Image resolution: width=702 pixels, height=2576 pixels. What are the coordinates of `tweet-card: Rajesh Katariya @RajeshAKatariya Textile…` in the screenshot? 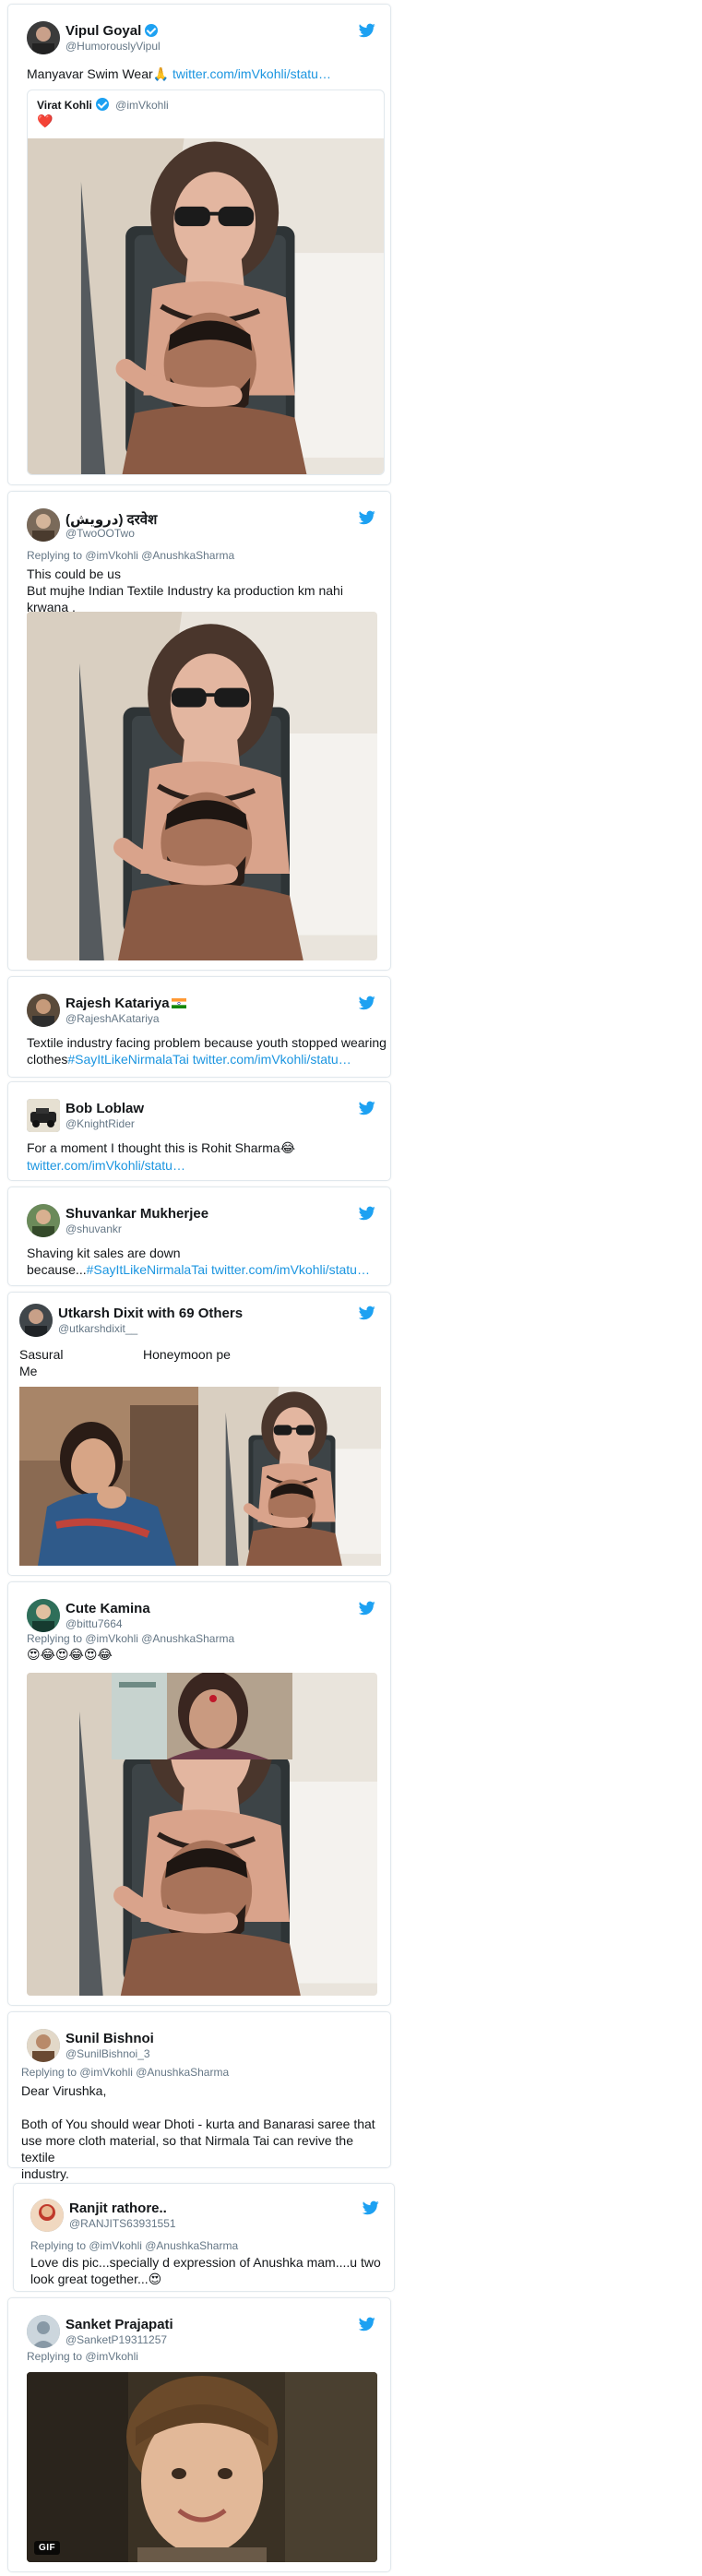 It's located at (199, 1027).